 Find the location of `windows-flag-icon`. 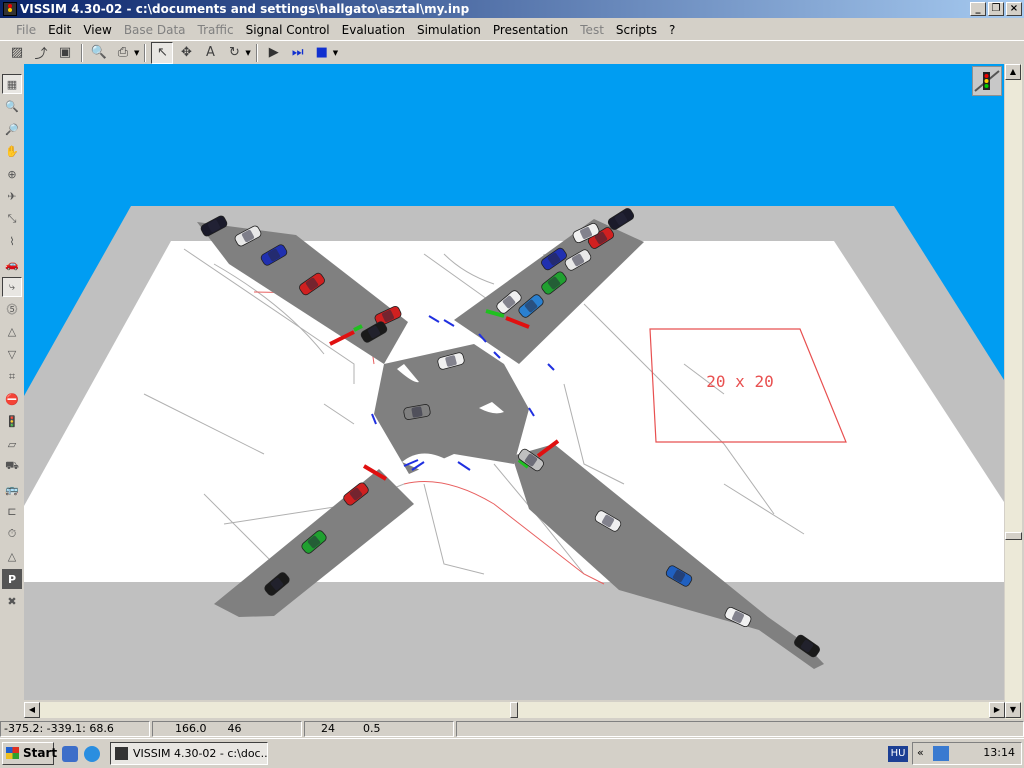

windows-flag-icon is located at coordinates (12, 753).